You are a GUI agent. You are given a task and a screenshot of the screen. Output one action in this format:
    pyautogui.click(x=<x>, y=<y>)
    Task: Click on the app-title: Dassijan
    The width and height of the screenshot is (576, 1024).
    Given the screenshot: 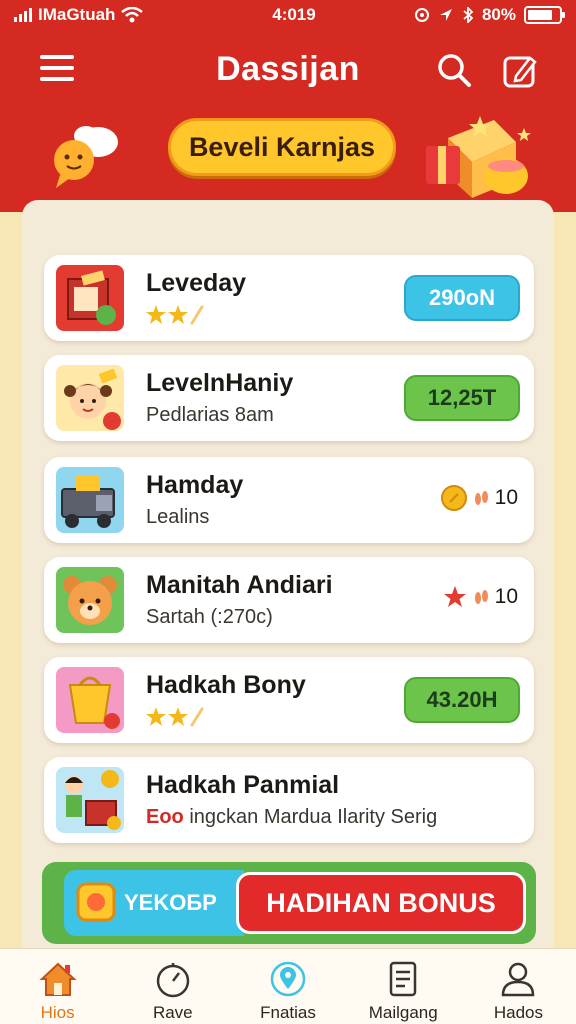 What is the action you would take?
    pyautogui.click(x=288, y=69)
    